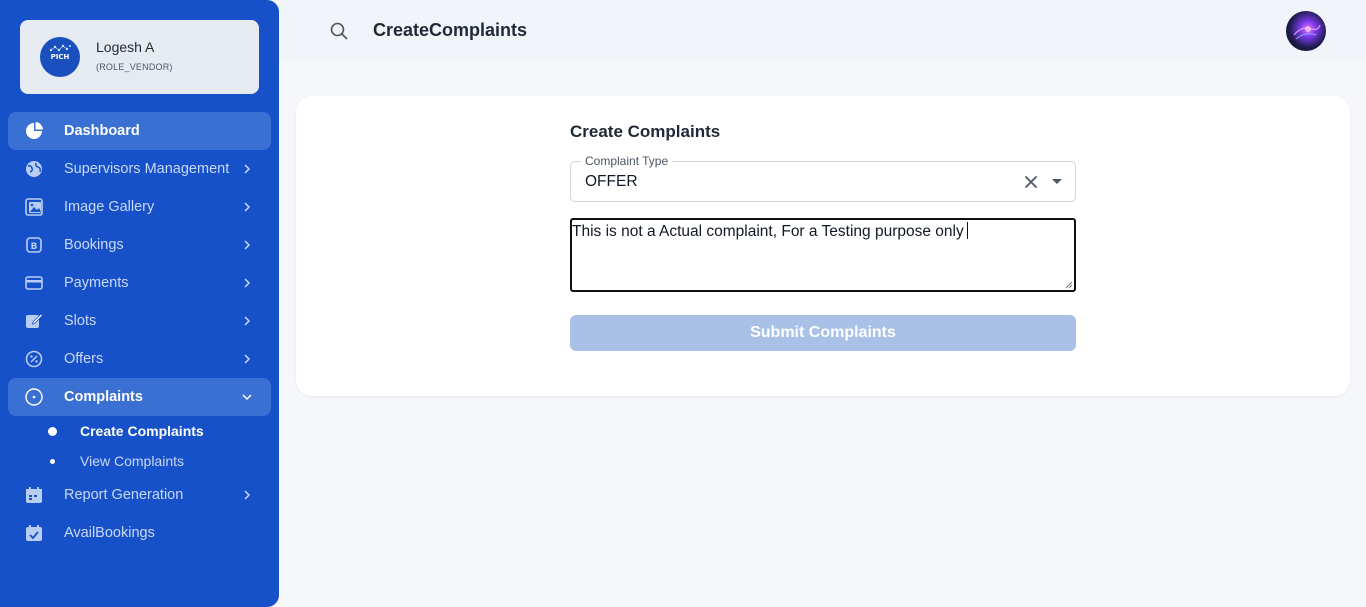 This screenshot has height=607, width=1366. I want to click on sidebar-item-label: Supervisors Management, so click(147, 169).